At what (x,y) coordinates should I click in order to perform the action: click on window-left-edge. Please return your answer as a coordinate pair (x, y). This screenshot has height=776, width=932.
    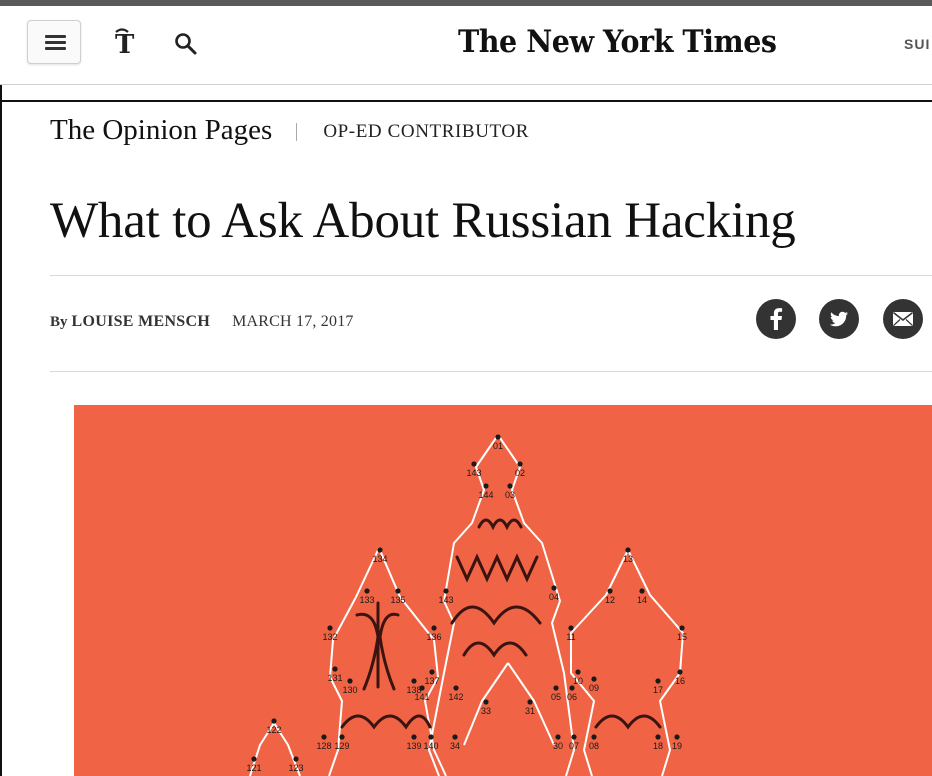
    Looking at the image, I should click on (1, 391).